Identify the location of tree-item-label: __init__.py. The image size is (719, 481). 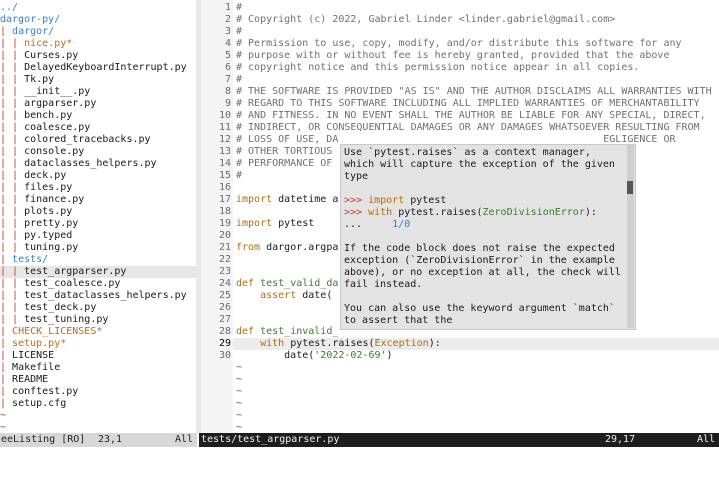
(57, 91).